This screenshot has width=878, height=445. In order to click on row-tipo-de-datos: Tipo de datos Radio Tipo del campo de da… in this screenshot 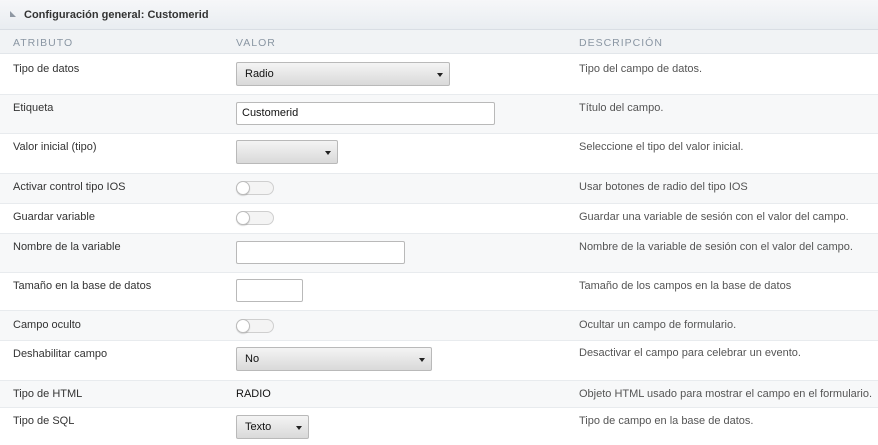, I will do `click(439, 75)`.